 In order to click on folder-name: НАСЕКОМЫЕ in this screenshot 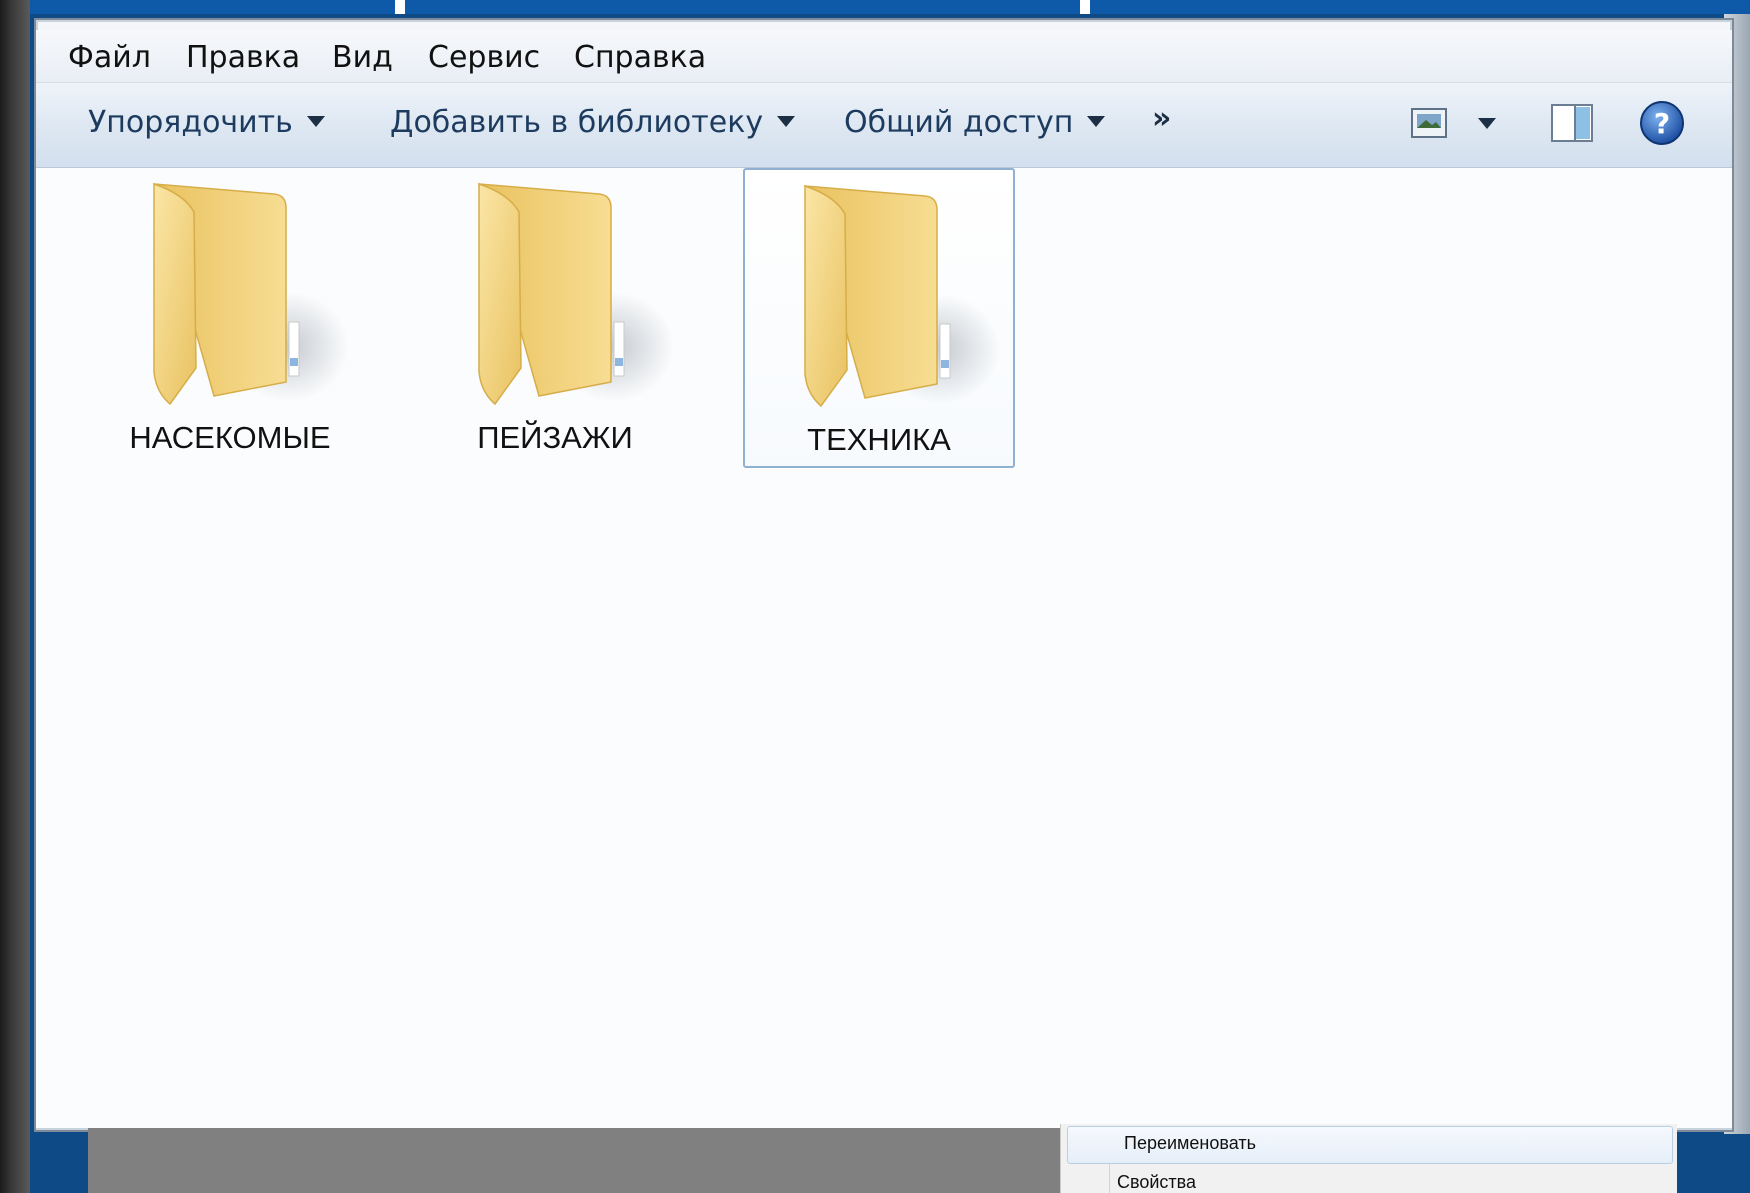, I will do `click(230, 437)`.